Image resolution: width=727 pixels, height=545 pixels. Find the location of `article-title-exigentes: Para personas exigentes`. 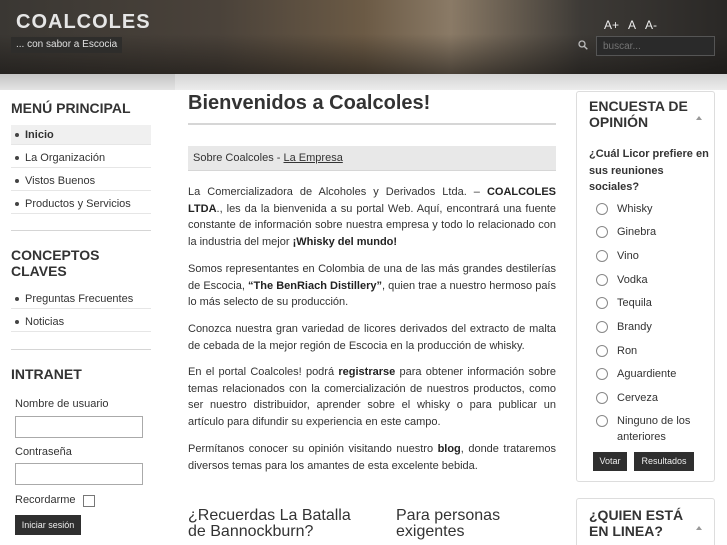

article-title-exigentes: Para personas exigentes is located at coordinates (448, 524).